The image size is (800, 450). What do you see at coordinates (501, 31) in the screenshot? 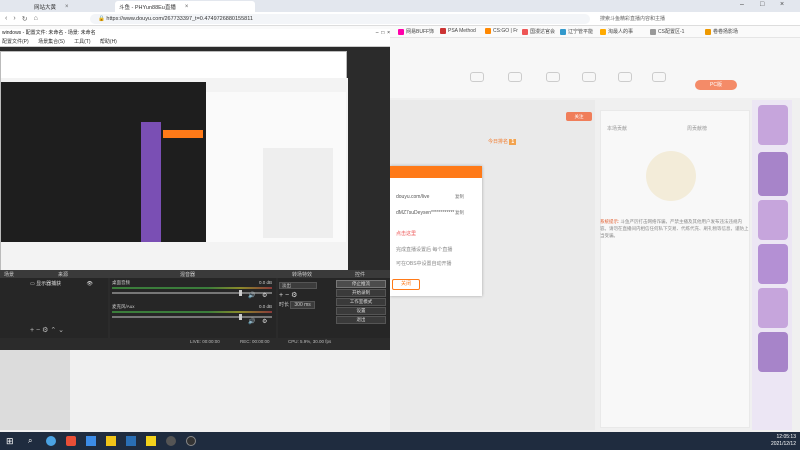
I see `bookmark-item: CS:GO | Fr` at bounding box center [501, 31].